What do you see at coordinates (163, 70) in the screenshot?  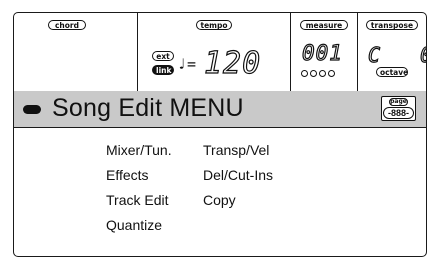 I see `link-indicator: link` at bounding box center [163, 70].